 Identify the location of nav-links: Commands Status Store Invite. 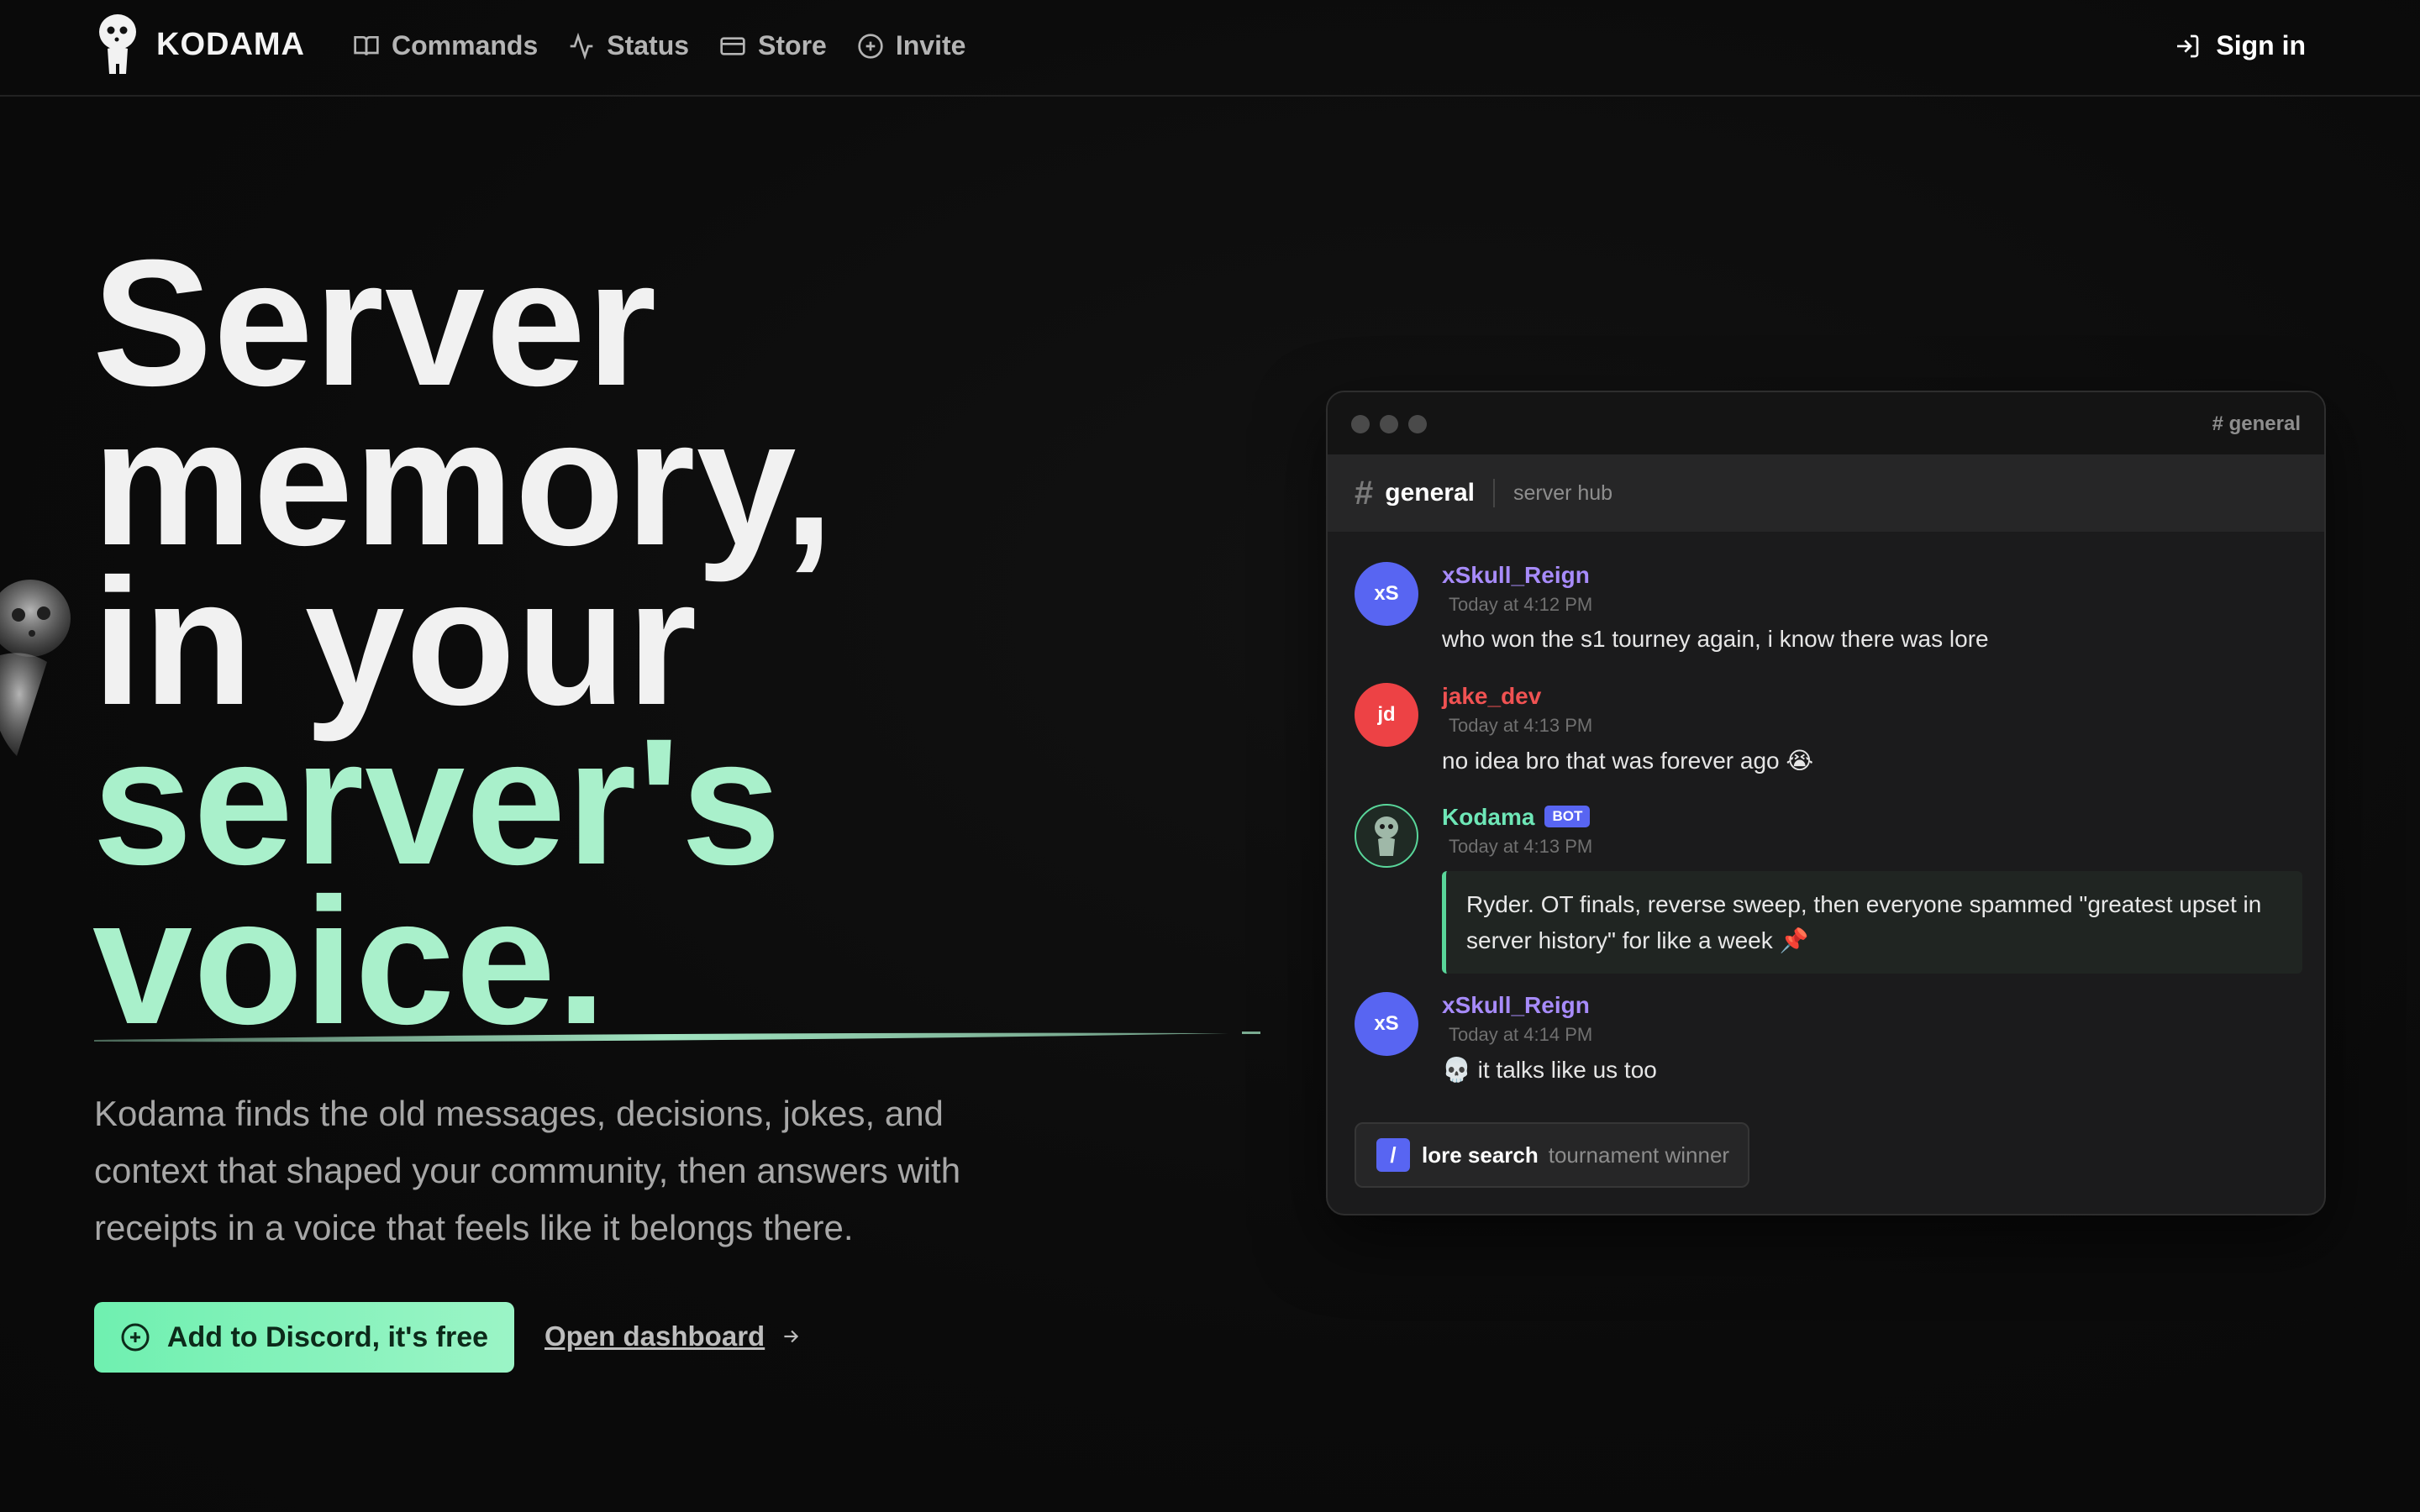
(674, 45).